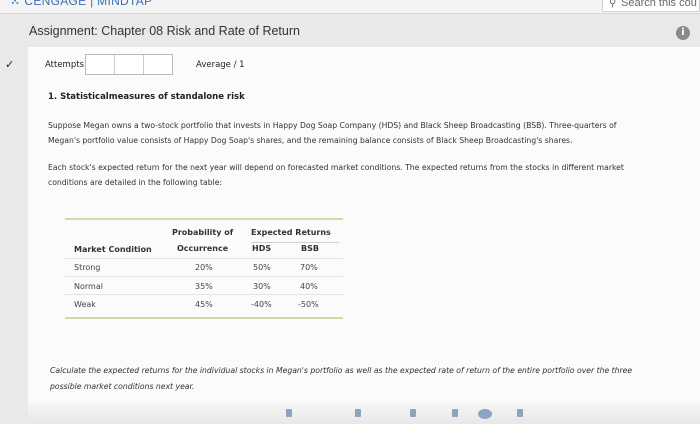 The height and width of the screenshot is (424, 700). I want to click on attempts-label: Attempts, so click(64, 65).